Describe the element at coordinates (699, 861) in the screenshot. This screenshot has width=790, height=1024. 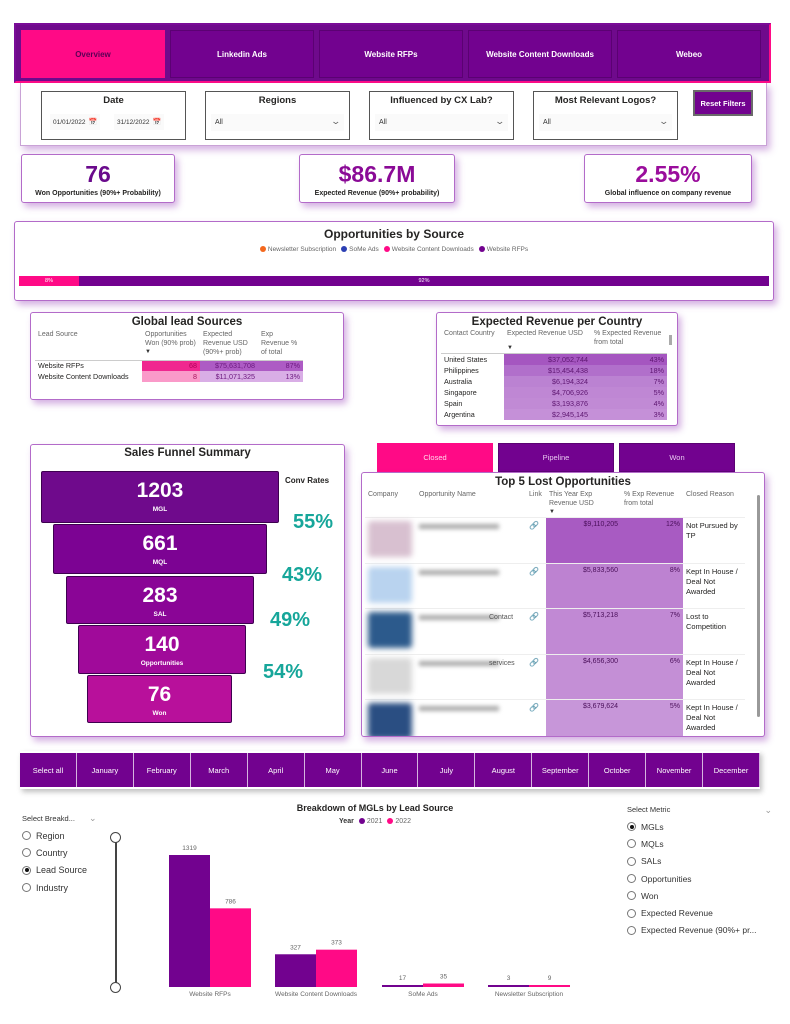
I see `radio-option-sals: SALs` at that location.